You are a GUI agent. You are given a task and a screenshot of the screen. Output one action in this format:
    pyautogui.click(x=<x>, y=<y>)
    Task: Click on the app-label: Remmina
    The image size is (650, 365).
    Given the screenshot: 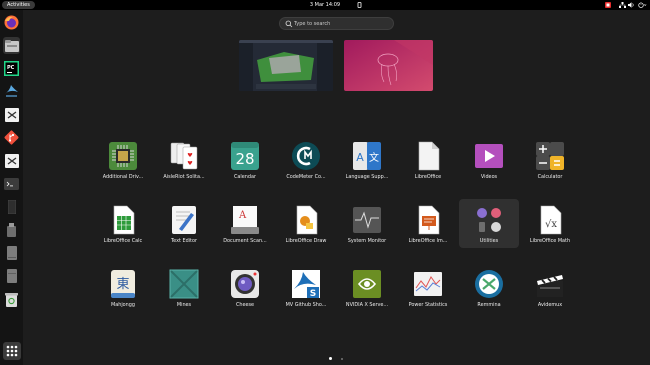 What is the action you would take?
    pyautogui.click(x=489, y=305)
    